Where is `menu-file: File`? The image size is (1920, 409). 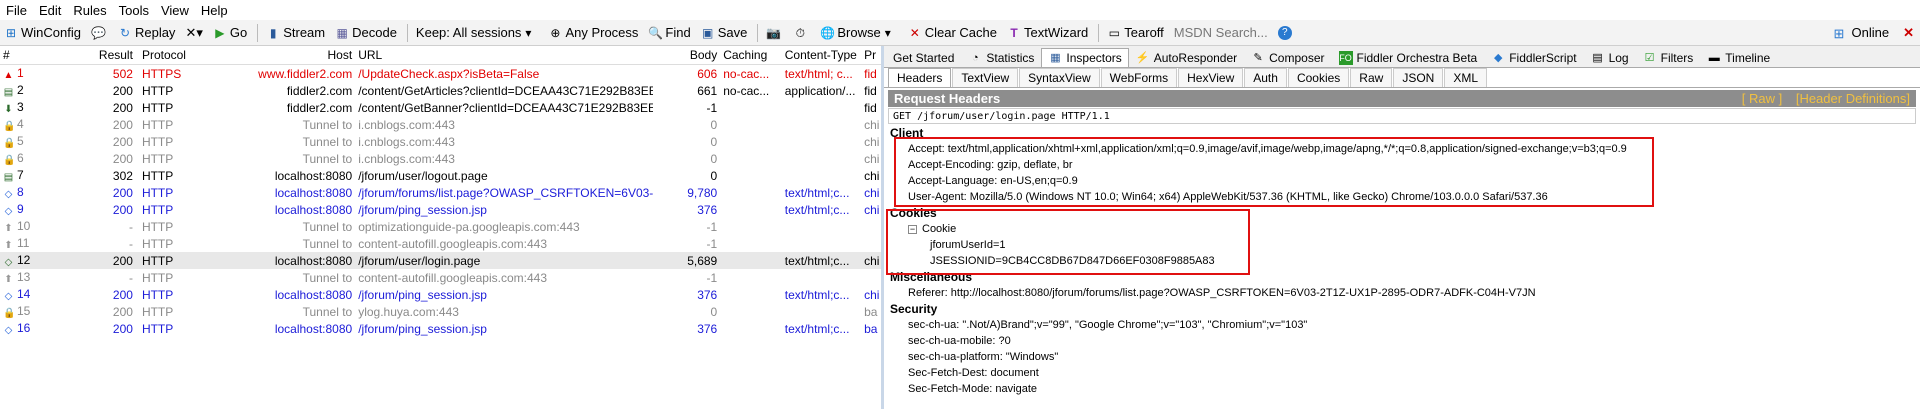
menu-file: File is located at coordinates (16, 10).